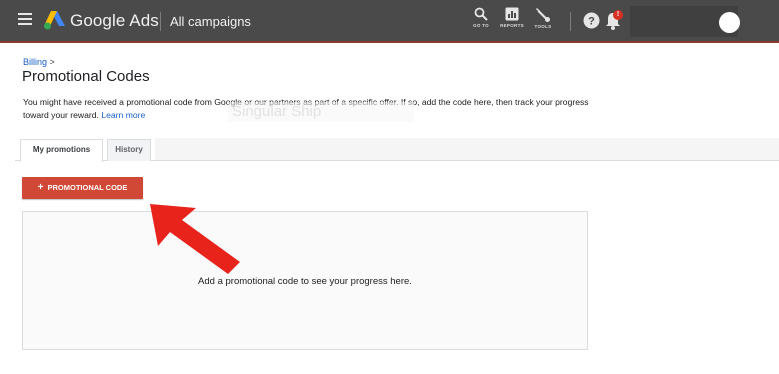 The image size is (779, 374). What do you see at coordinates (61, 150) in the screenshot?
I see `tab-my-promotions: My promotions` at bounding box center [61, 150].